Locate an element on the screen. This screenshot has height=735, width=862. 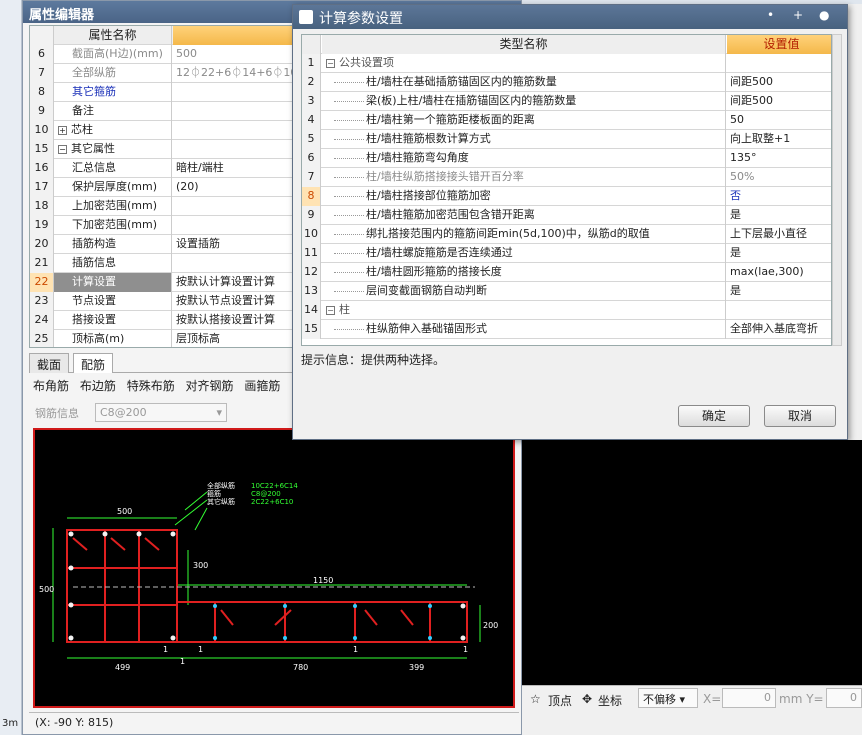
offset-select: 不偏移 ▾ is located at coordinates (668, 698).